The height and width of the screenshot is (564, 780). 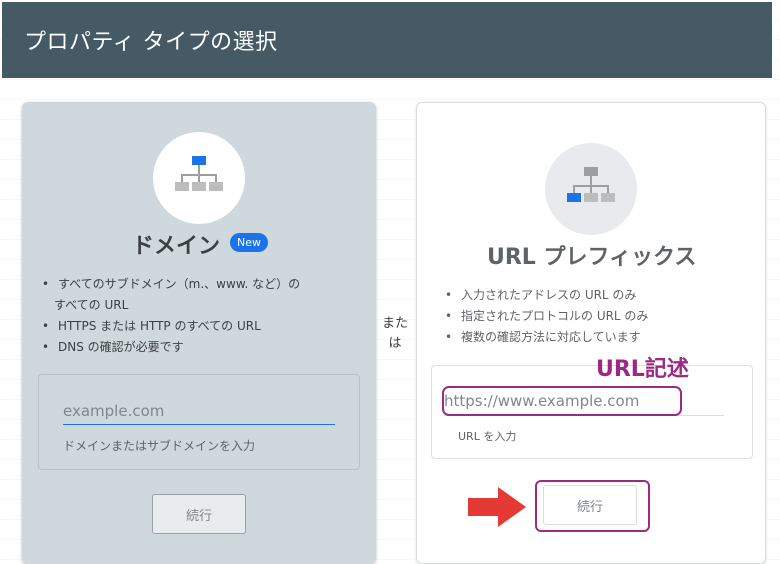 What do you see at coordinates (249, 242) in the screenshot?
I see `new-badge: New` at bounding box center [249, 242].